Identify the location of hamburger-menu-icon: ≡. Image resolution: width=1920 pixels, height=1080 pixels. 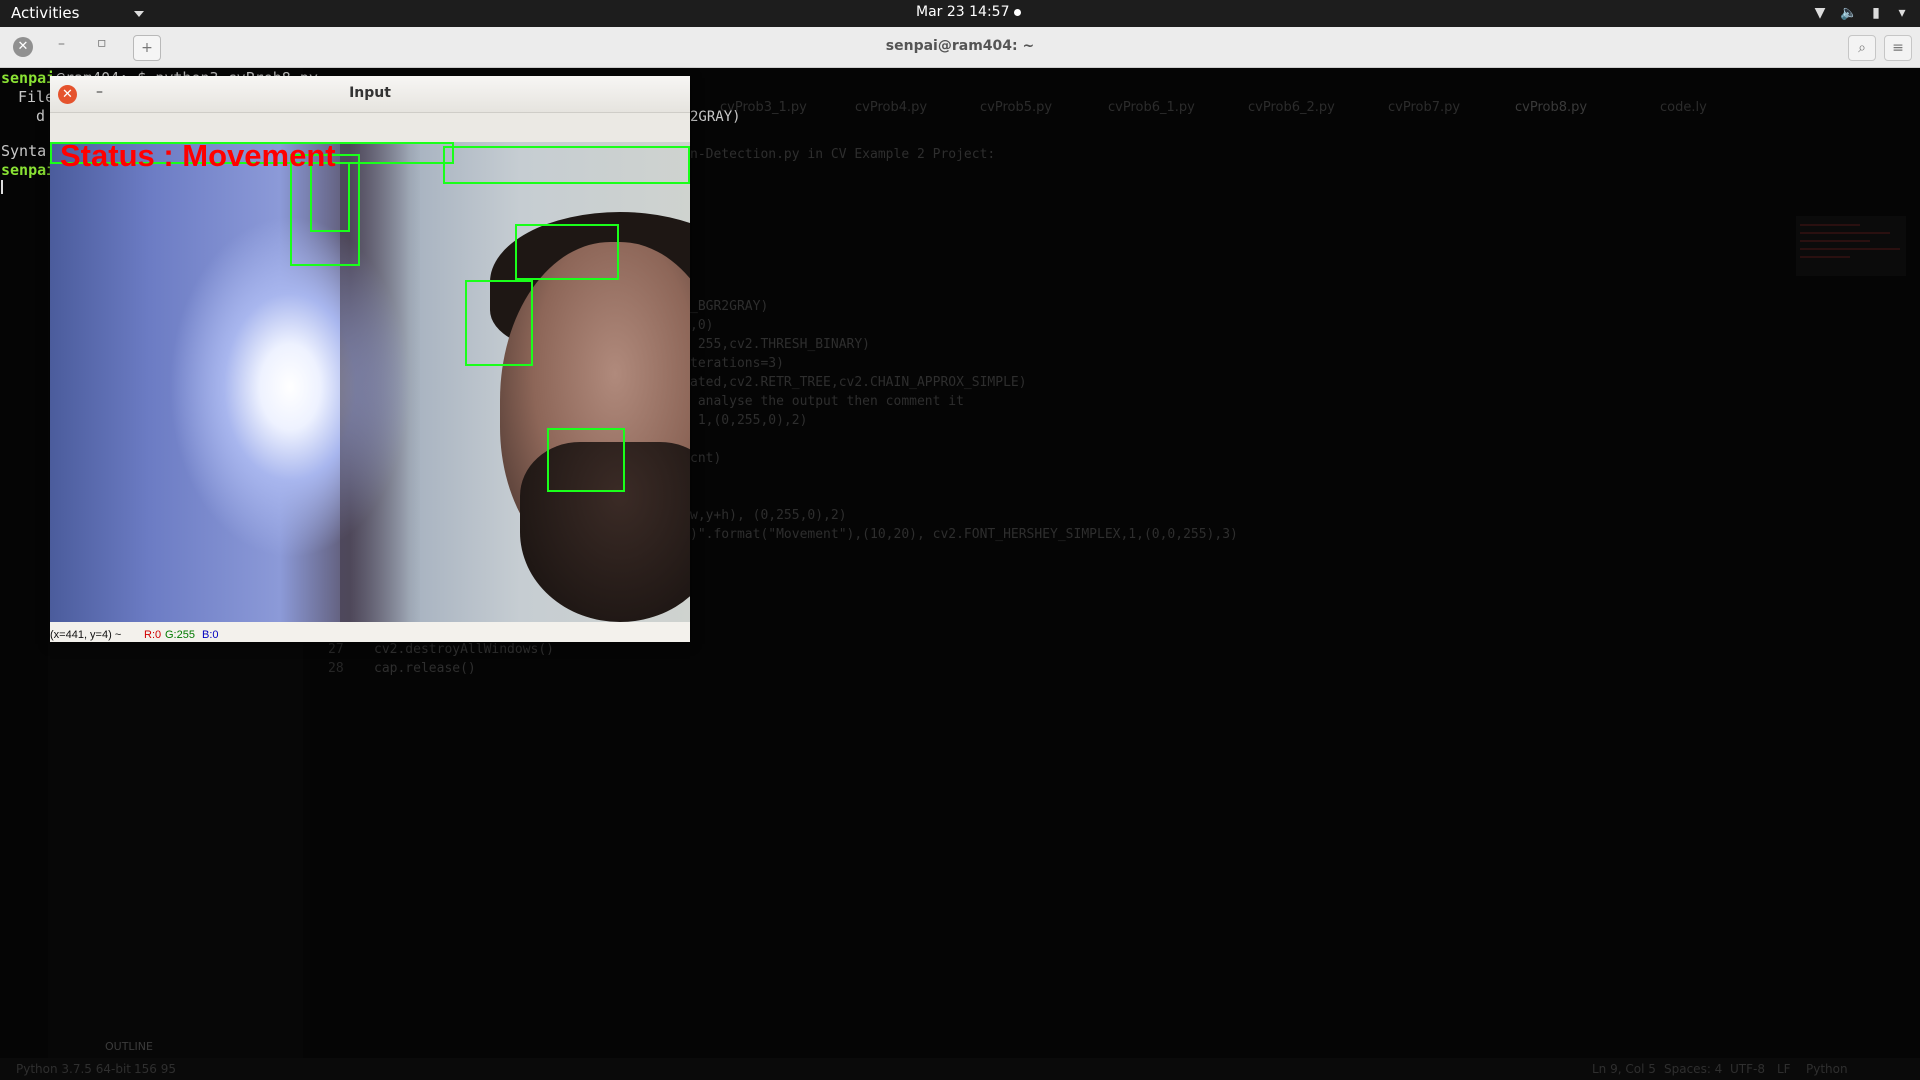
(1898, 48).